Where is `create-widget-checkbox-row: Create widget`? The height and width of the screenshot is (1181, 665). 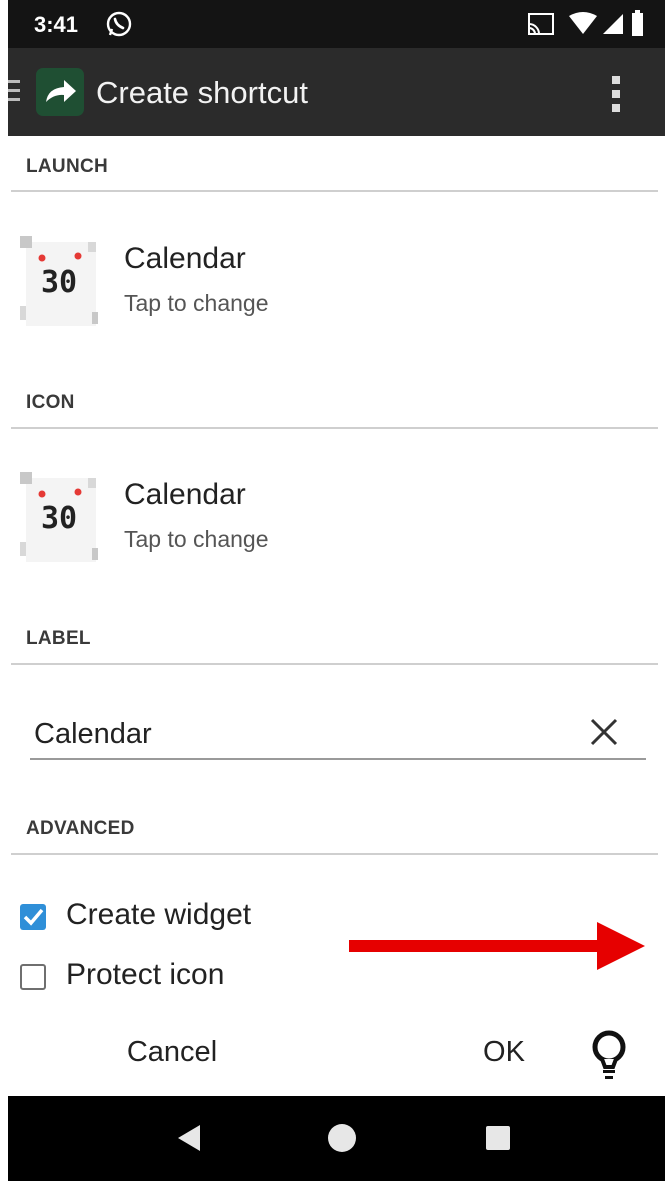 create-widget-checkbox-row: Create widget is located at coordinates (200, 920).